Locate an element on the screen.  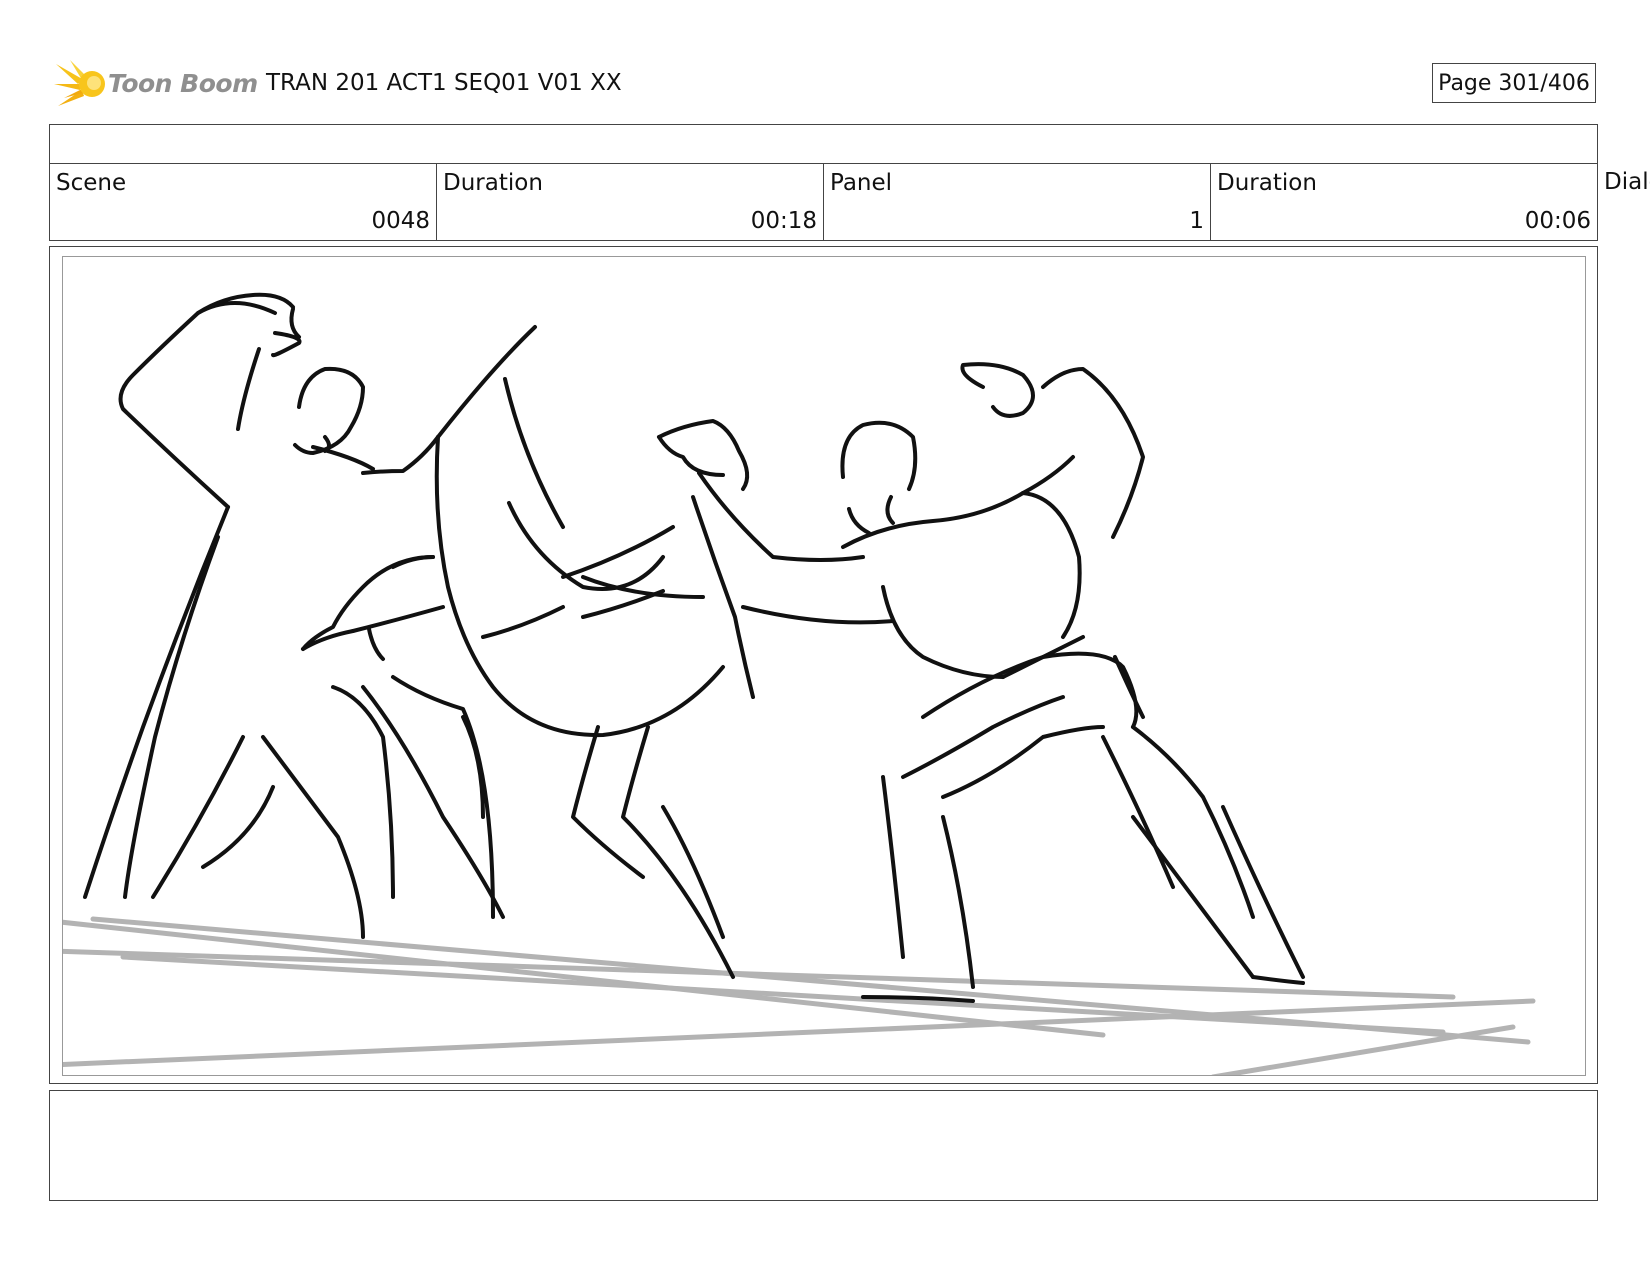
scene-duration-cell: Duration 00:18 is located at coordinates (630, 202).